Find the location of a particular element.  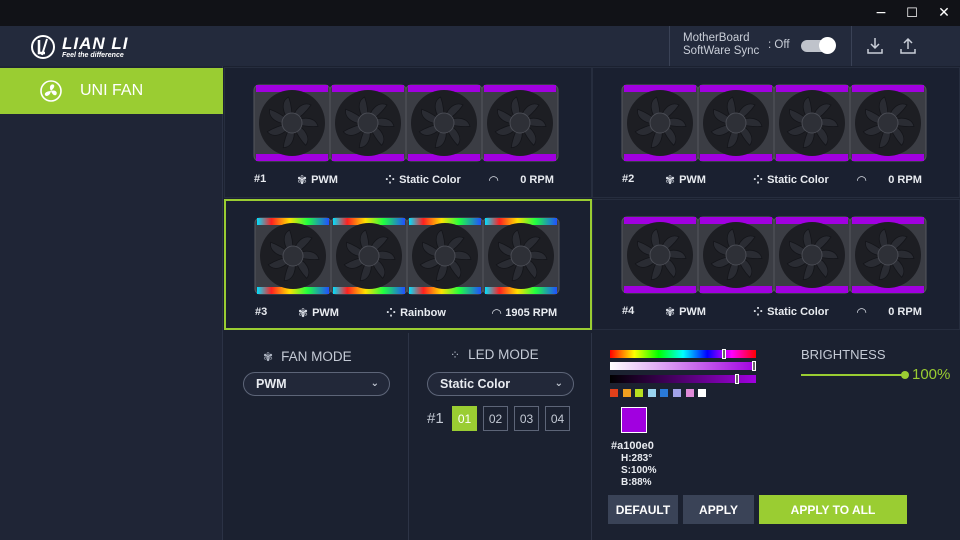

hue-slider-handle is located at coordinates (724, 354).